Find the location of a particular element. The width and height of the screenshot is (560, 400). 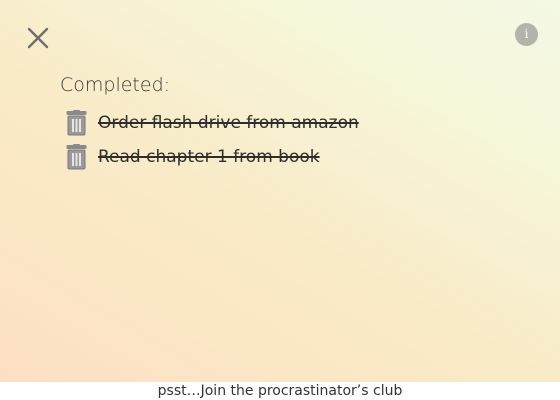

footer-link: psst…Join the procrastinator’s club is located at coordinates (280, 391).